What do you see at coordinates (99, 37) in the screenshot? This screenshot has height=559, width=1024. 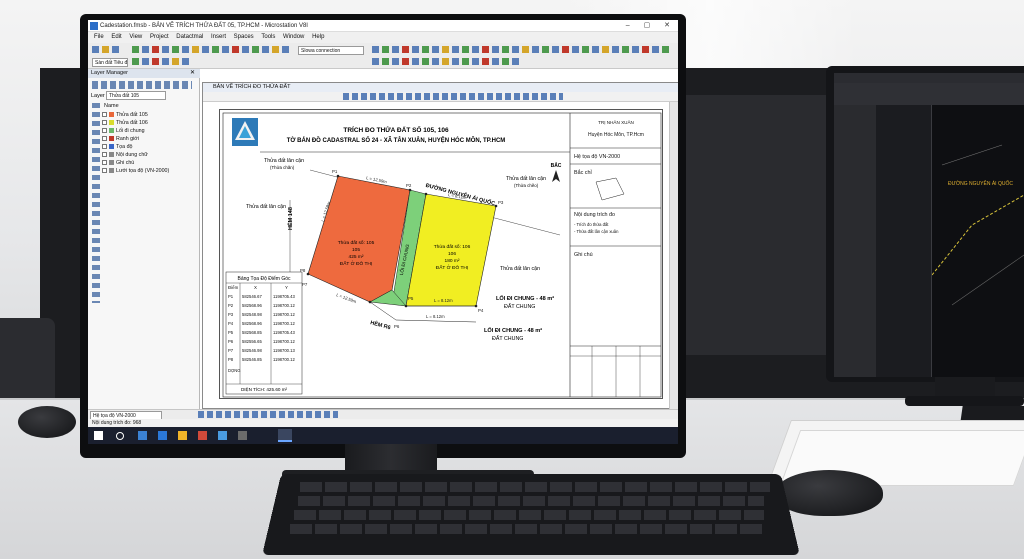 I see `menu-file: File` at bounding box center [99, 37].